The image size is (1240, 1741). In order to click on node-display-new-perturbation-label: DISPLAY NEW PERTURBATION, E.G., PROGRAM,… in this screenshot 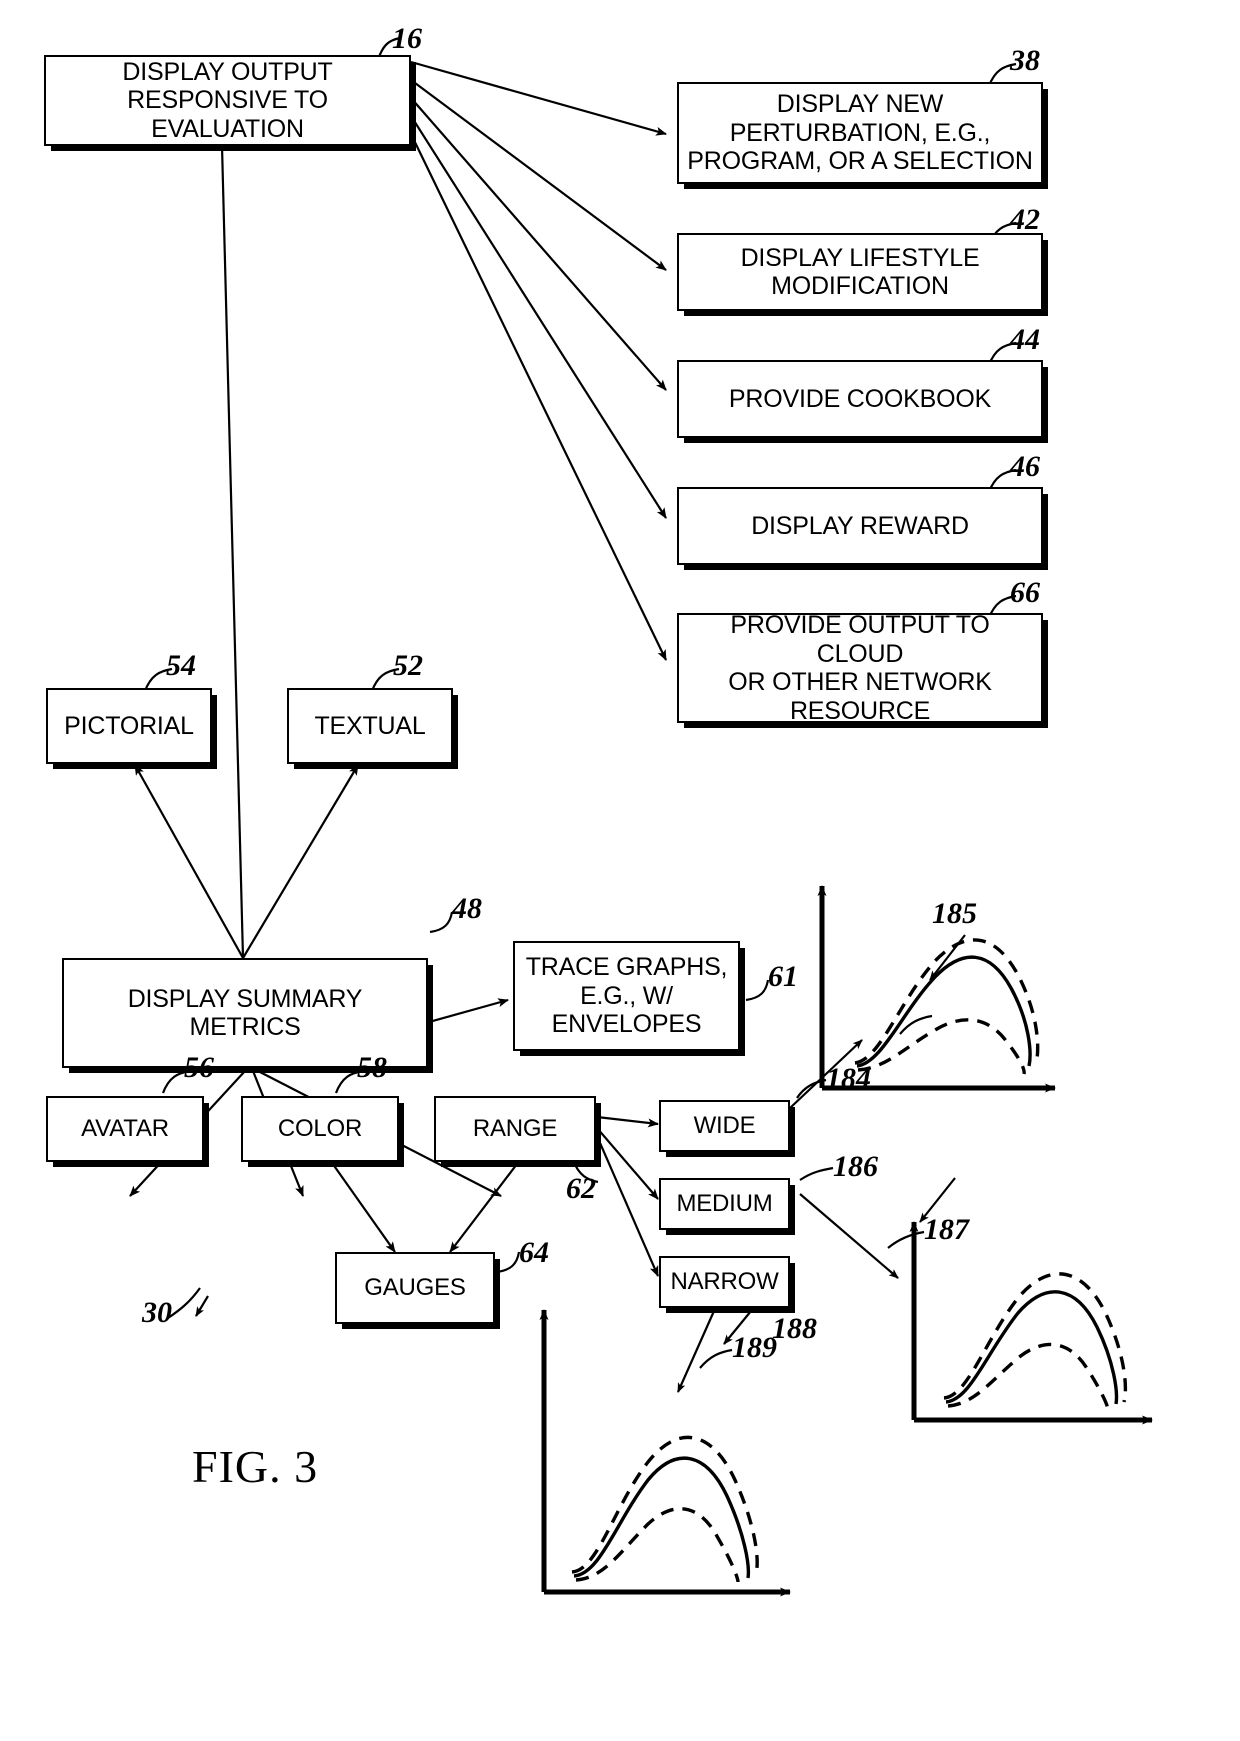, I will do `click(860, 133)`.